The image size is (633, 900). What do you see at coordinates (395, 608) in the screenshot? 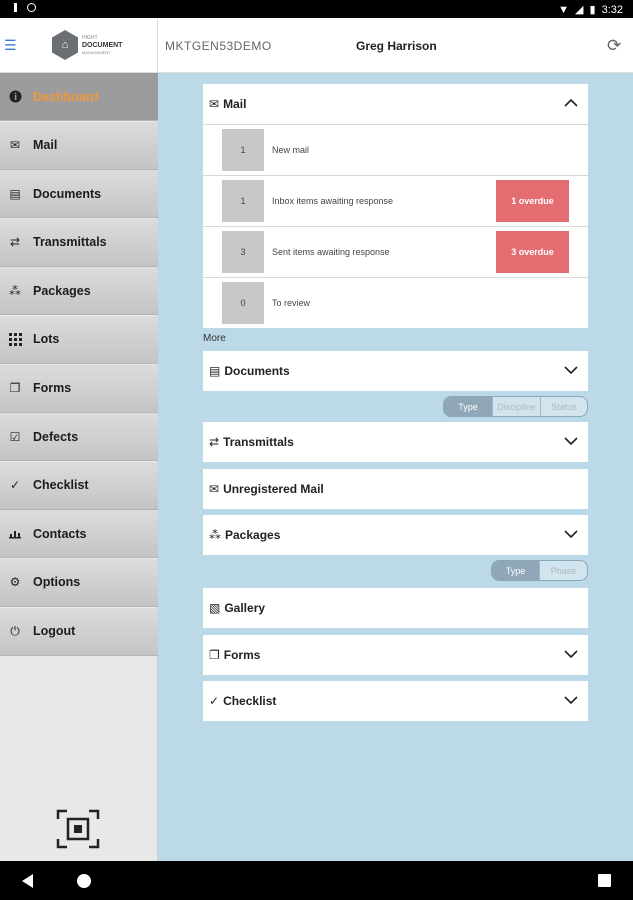
I see `gallery-card: ▧ Gallery` at bounding box center [395, 608].